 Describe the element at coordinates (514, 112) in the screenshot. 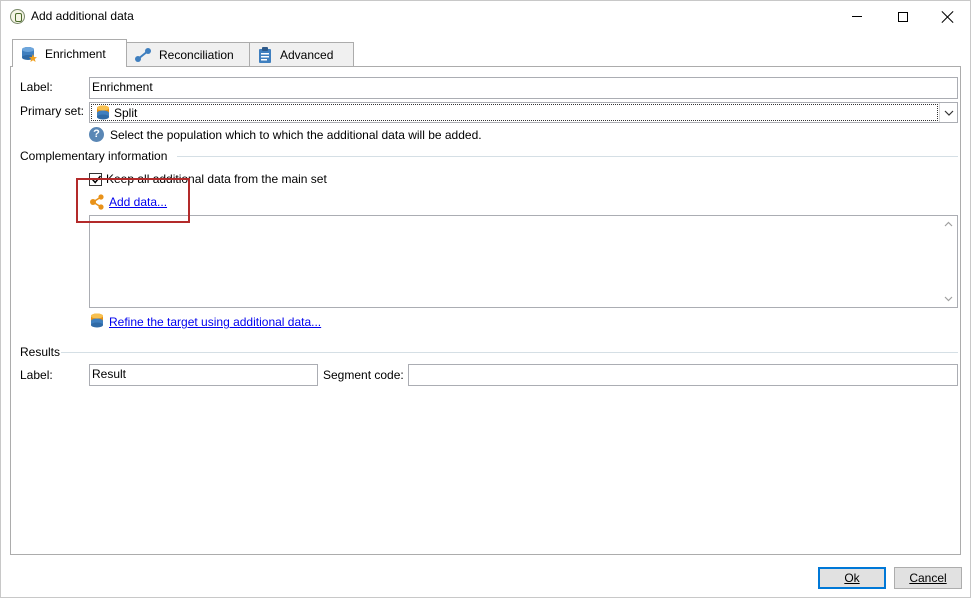

I see `primary-set-focus: Split` at that location.